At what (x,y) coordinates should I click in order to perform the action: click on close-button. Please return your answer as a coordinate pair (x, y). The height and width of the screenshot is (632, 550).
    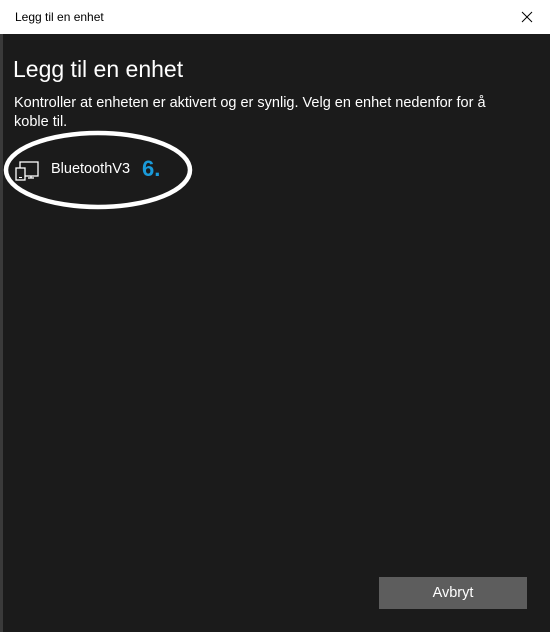
    Looking at the image, I should click on (527, 17).